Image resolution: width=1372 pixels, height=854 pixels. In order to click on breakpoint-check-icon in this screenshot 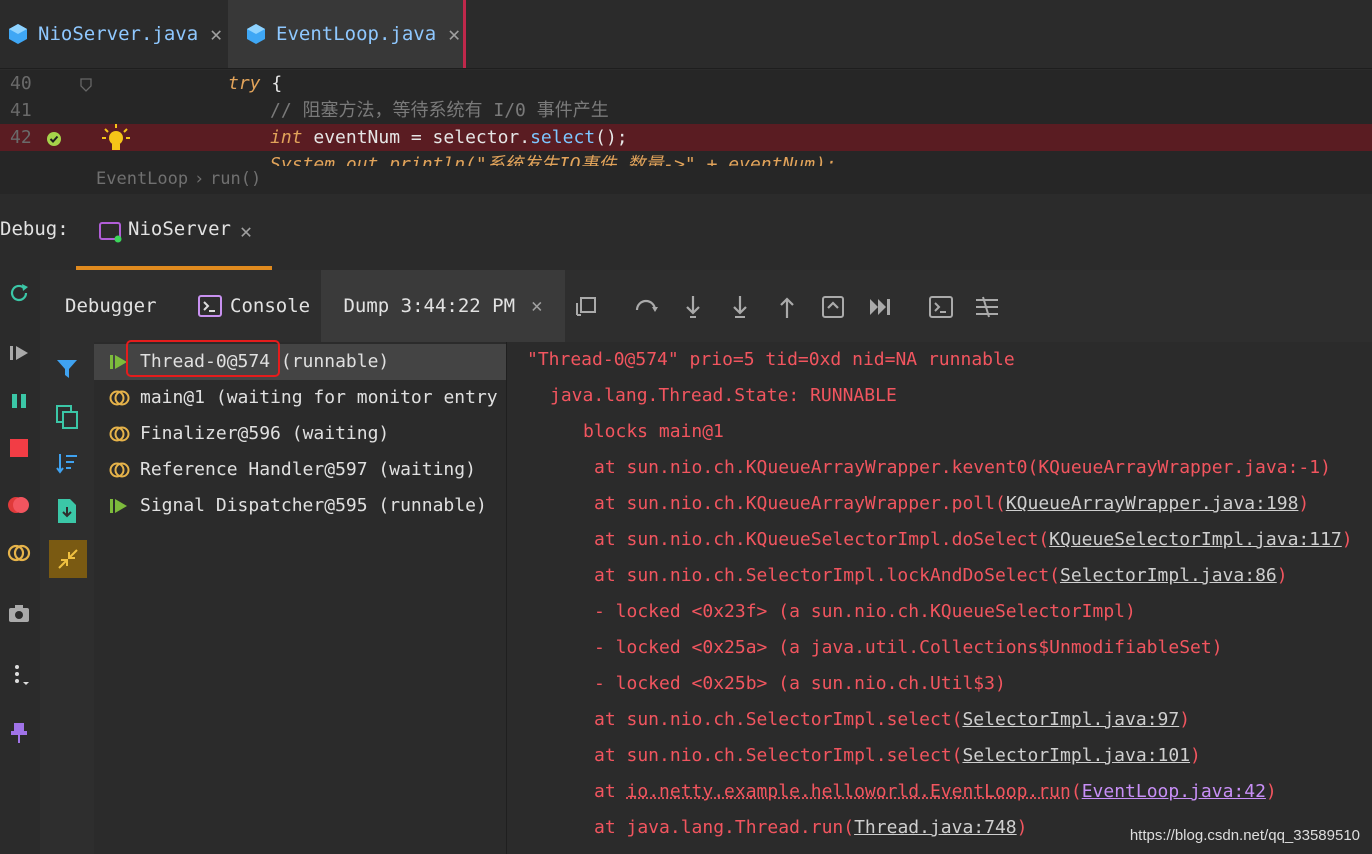, I will do `click(54, 139)`.